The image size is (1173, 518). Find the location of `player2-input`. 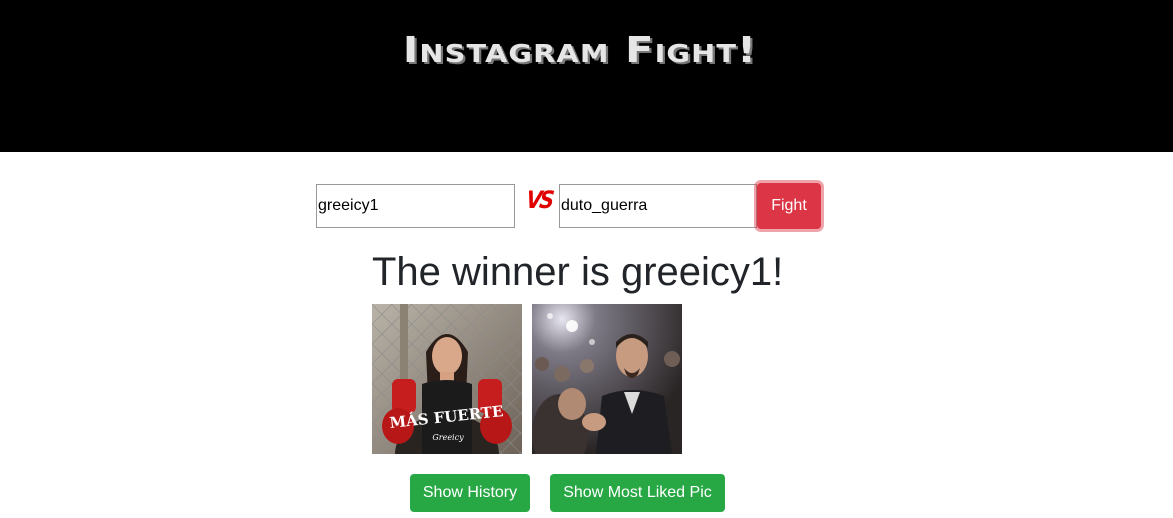

player2-input is located at coordinates (658, 206).